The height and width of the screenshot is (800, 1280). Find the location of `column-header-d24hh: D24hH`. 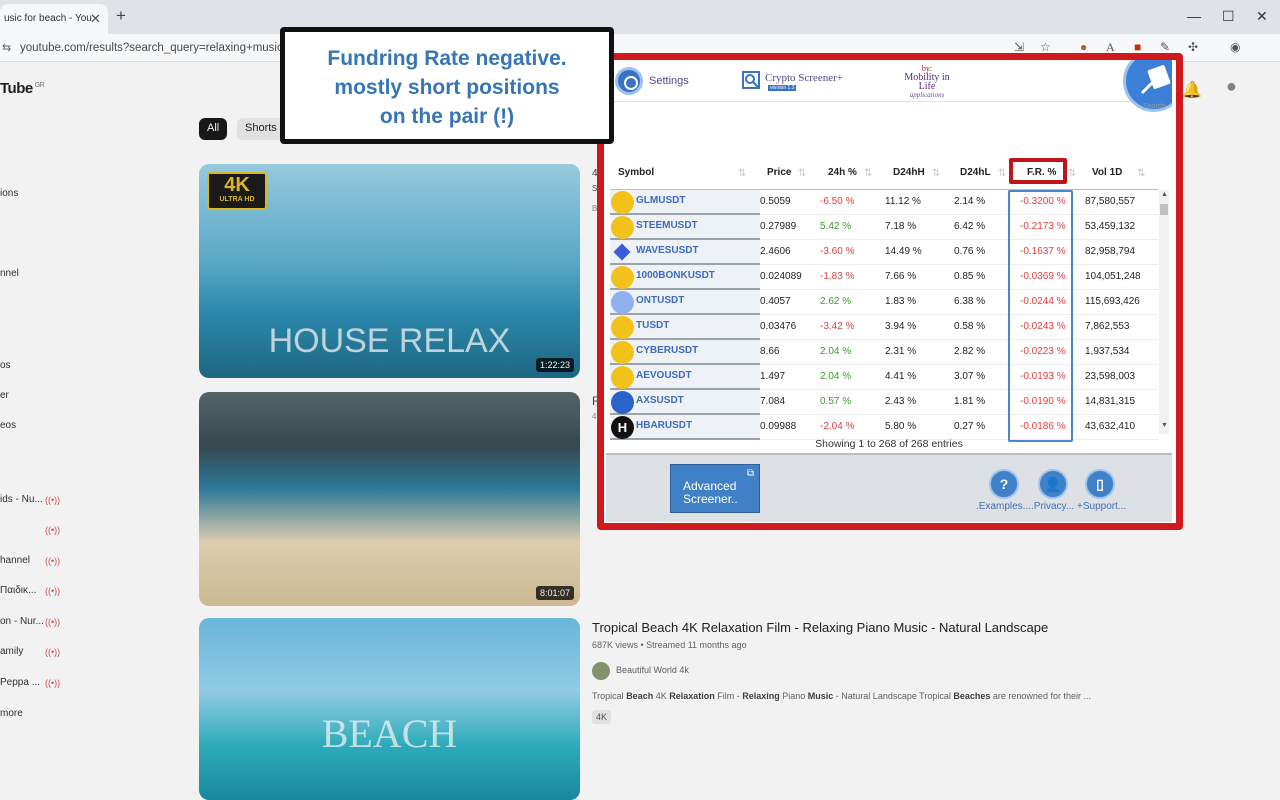

column-header-d24hh: D24hH is located at coordinates (909, 172).